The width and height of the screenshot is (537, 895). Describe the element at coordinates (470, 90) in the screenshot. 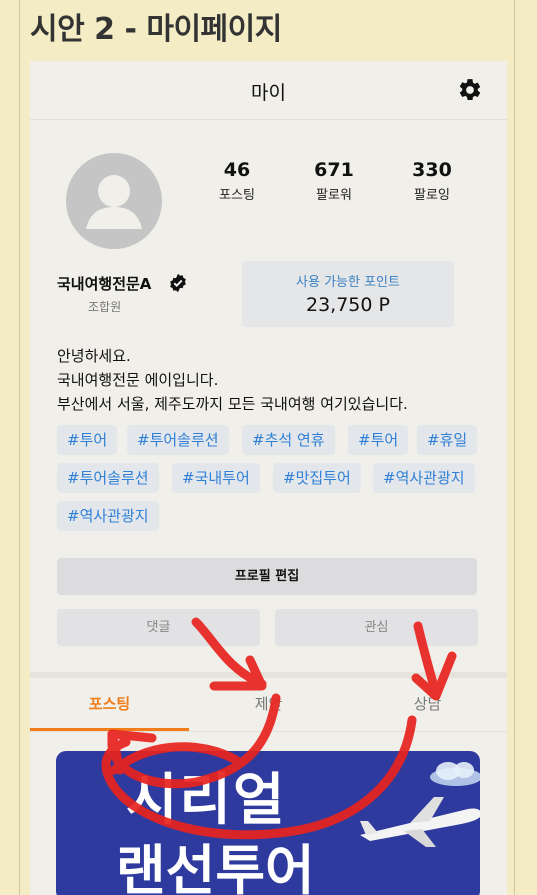

I see `gear-icon` at that location.